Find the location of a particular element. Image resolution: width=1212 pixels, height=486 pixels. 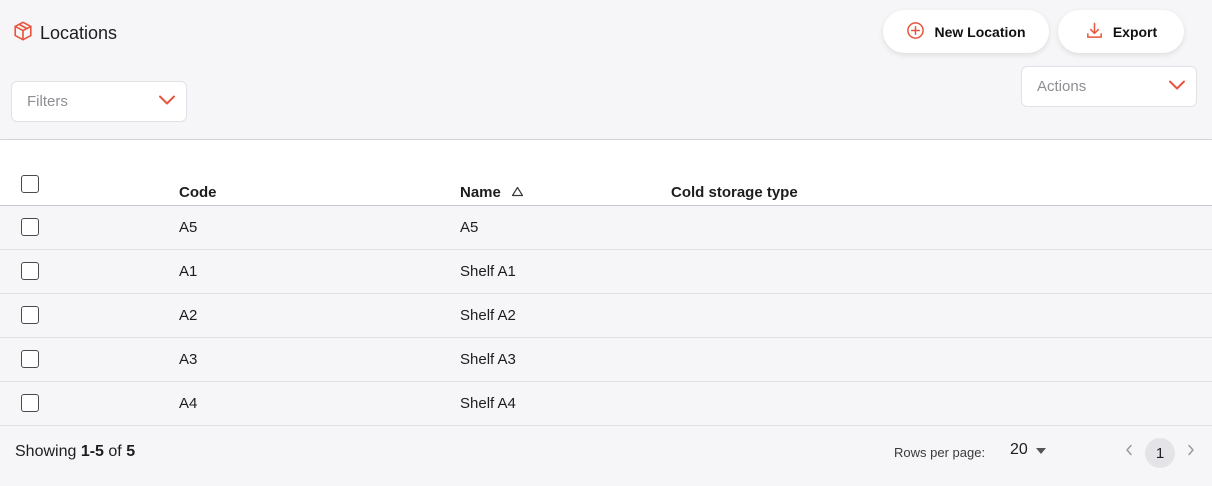

next-page-button is located at coordinates (1191, 452).